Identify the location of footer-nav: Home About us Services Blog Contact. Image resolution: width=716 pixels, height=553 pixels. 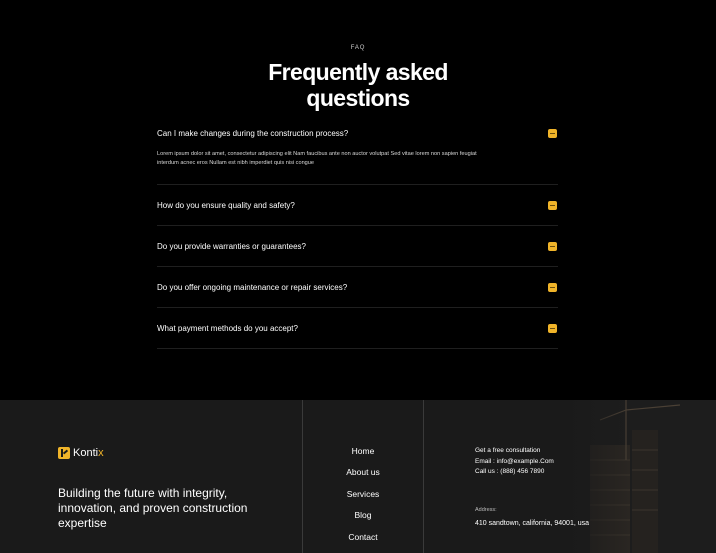
(363, 496).